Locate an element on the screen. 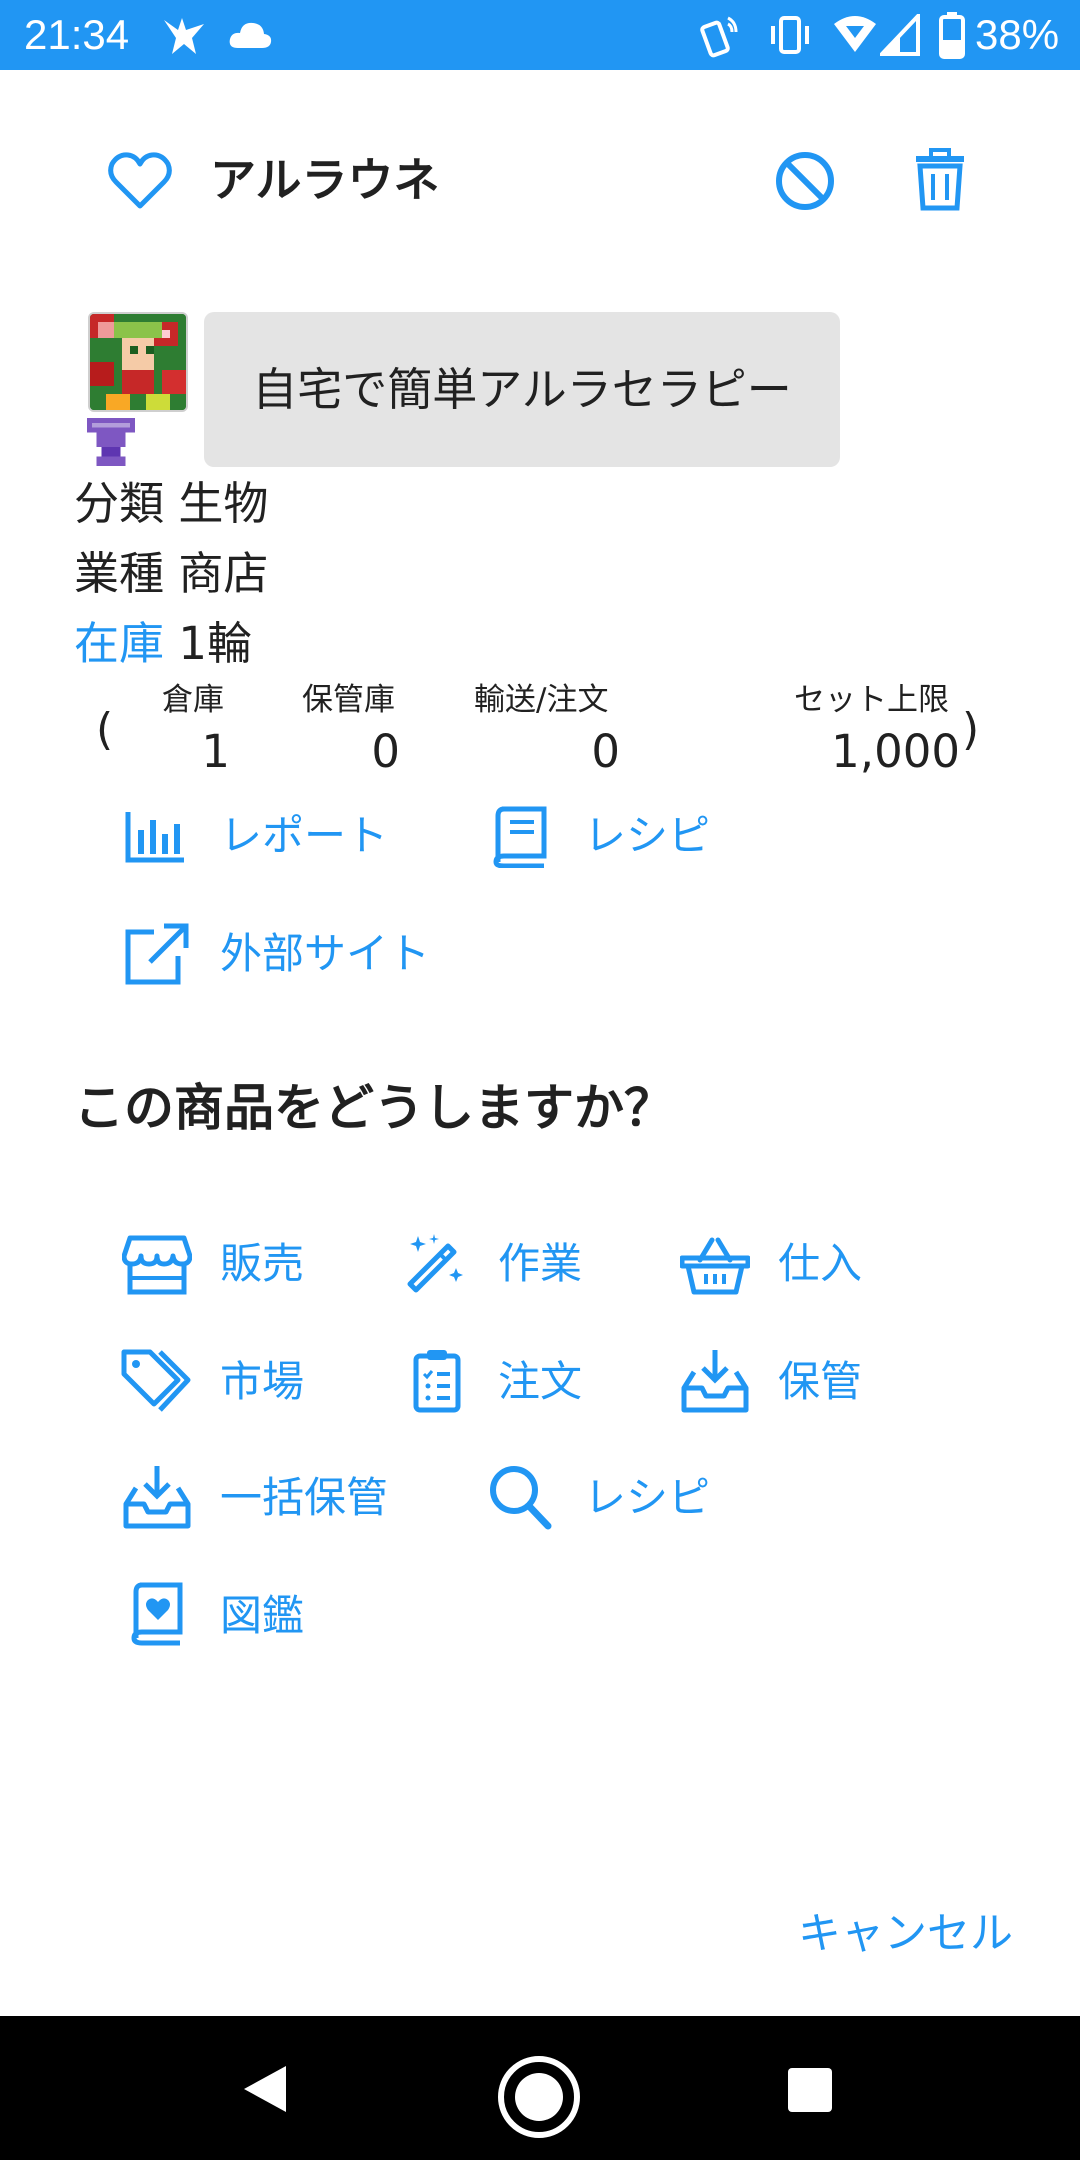  report-link: レポート is located at coordinates (264, 838).